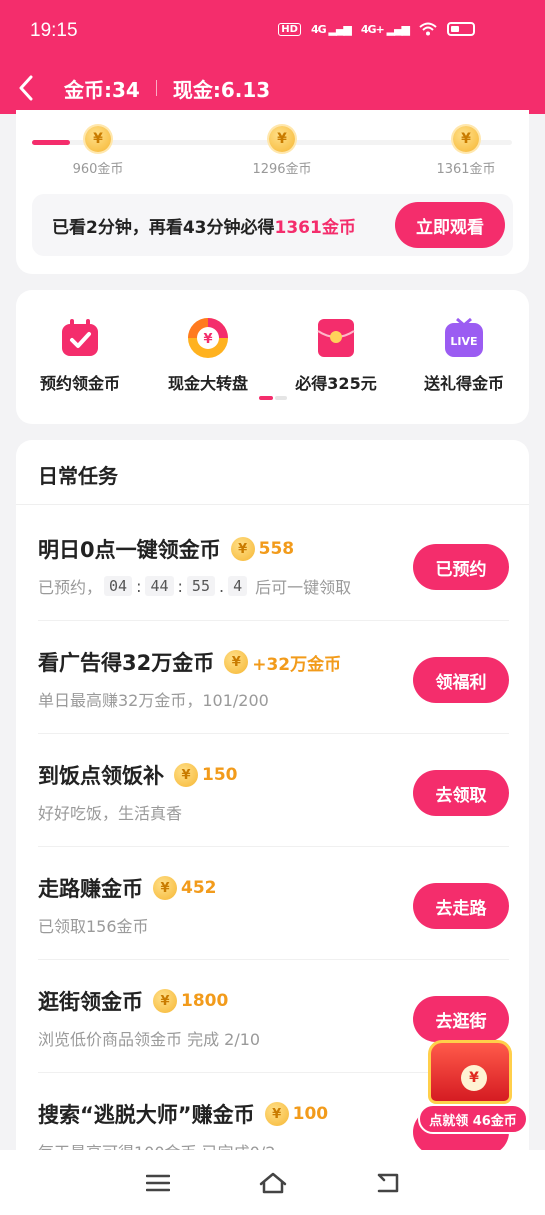 This screenshot has height=1215, width=545. Describe the element at coordinates (220, 775) in the screenshot. I see `task-reward-value: 150` at that location.